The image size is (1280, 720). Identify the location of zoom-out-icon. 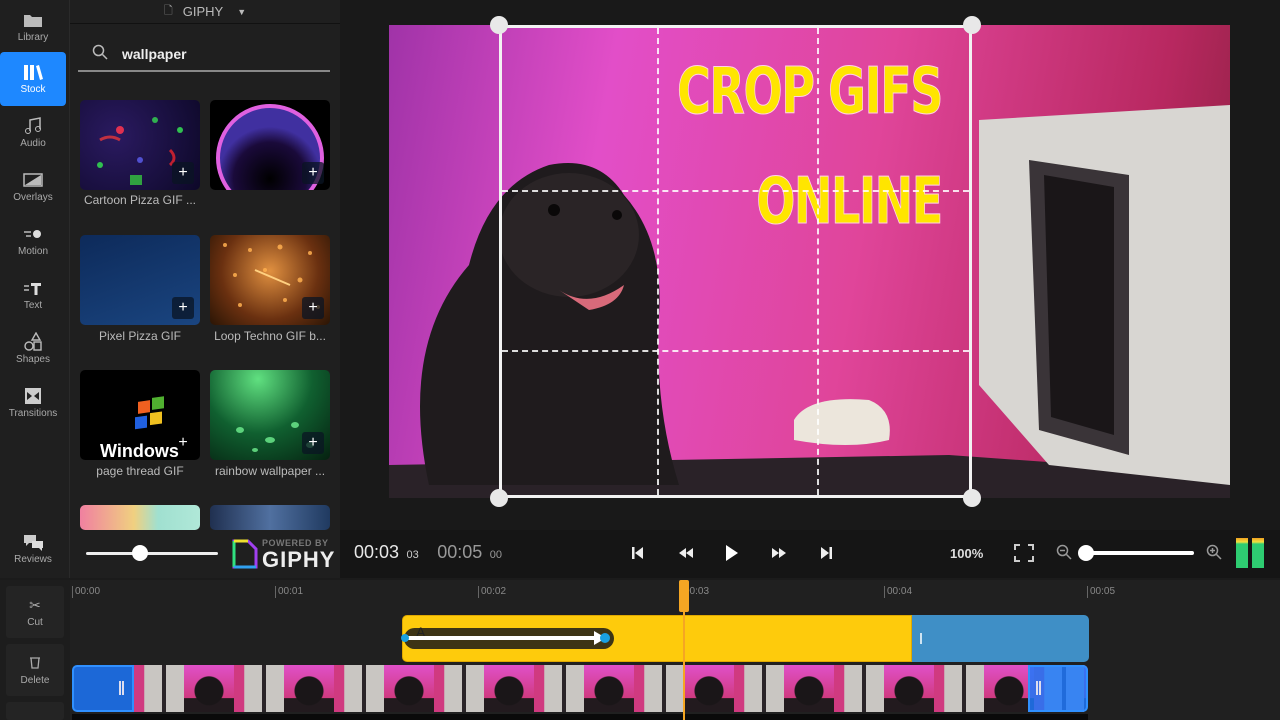
(1064, 554).